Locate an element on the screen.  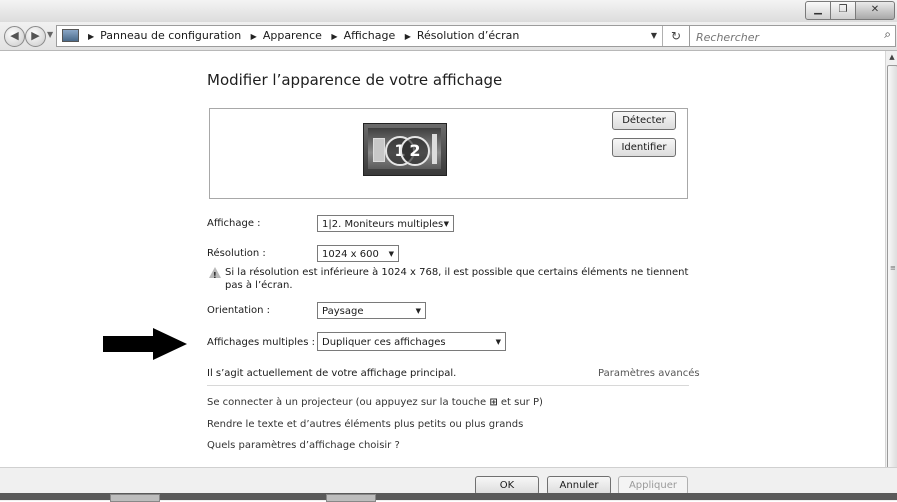
search-input is located at coordinates (781, 37).